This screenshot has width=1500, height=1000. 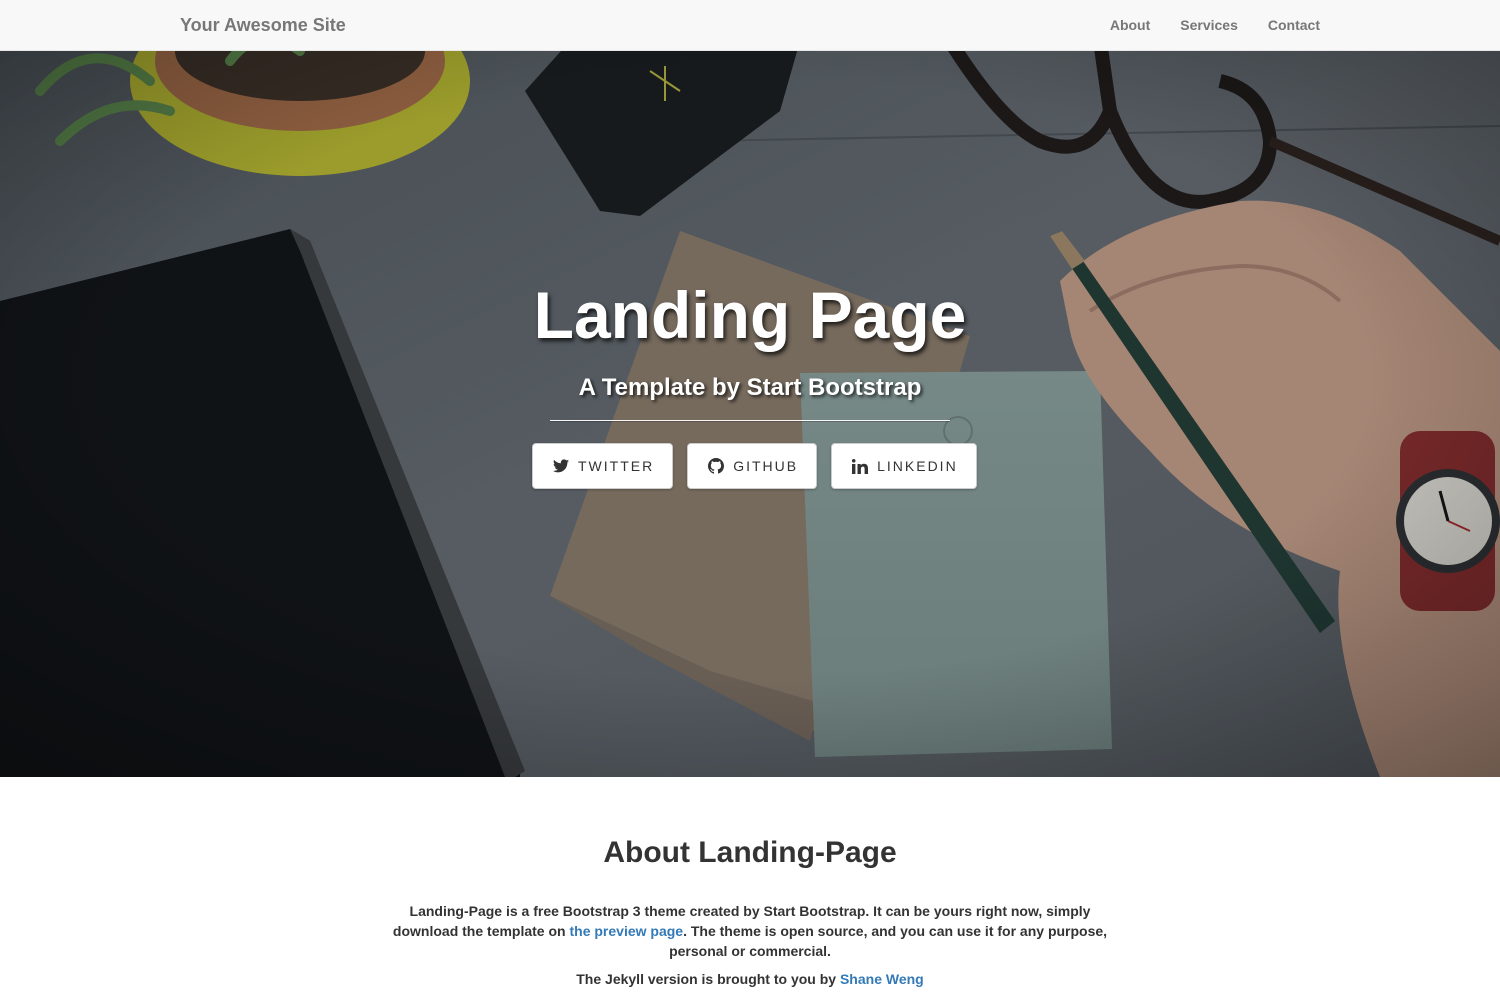 I want to click on linkedin-button: LINKEDIN, so click(x=904, y=466).